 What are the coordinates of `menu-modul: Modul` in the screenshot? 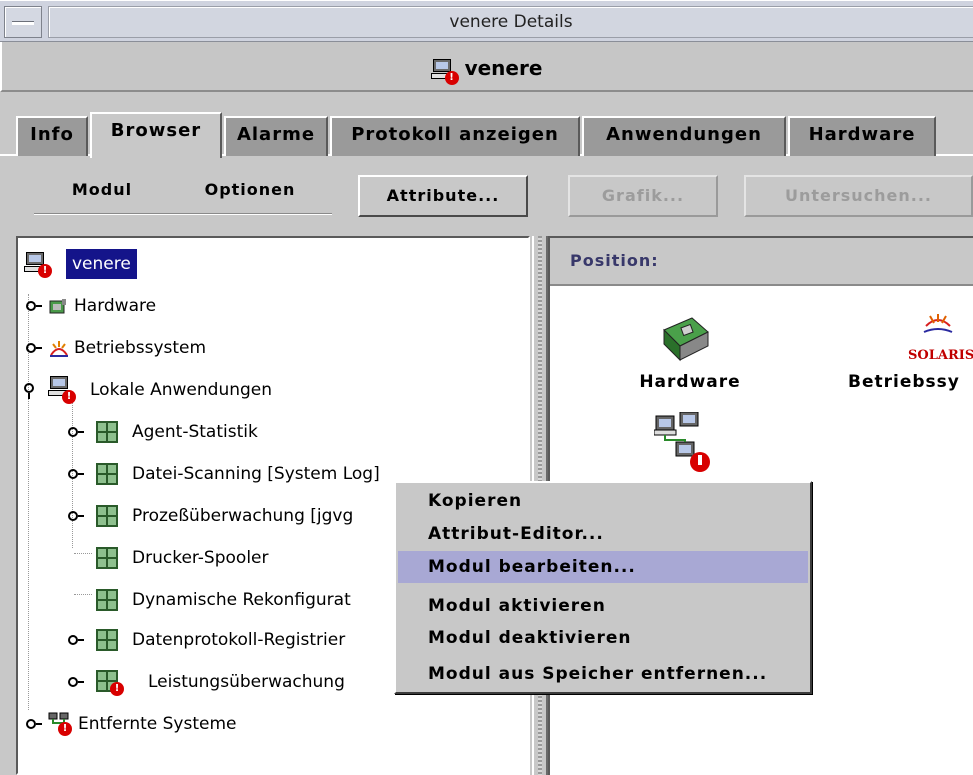 It's located at (102, 191).